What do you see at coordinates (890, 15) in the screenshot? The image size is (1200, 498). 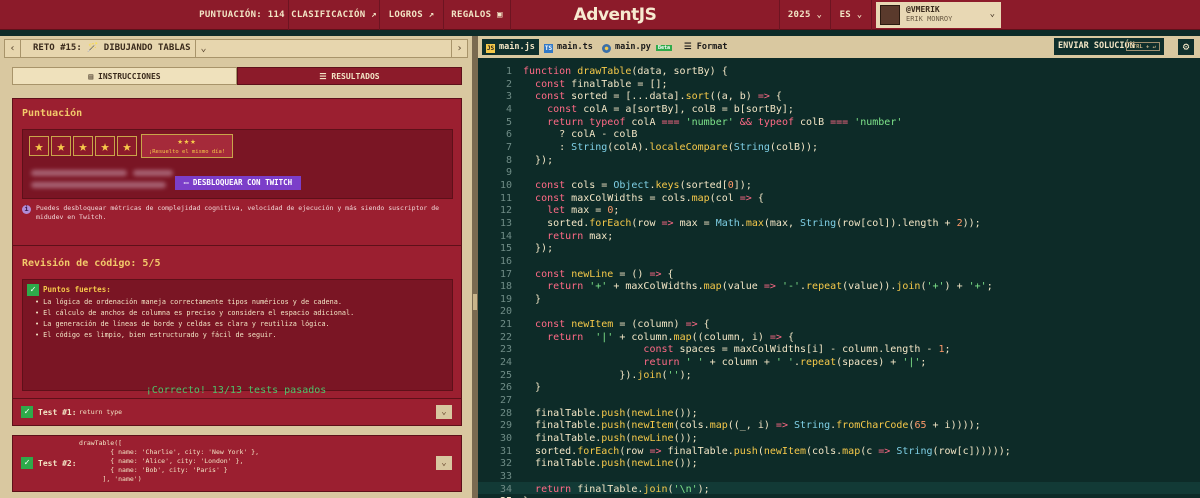 I see `avatar` at bounding box center [890, 15].